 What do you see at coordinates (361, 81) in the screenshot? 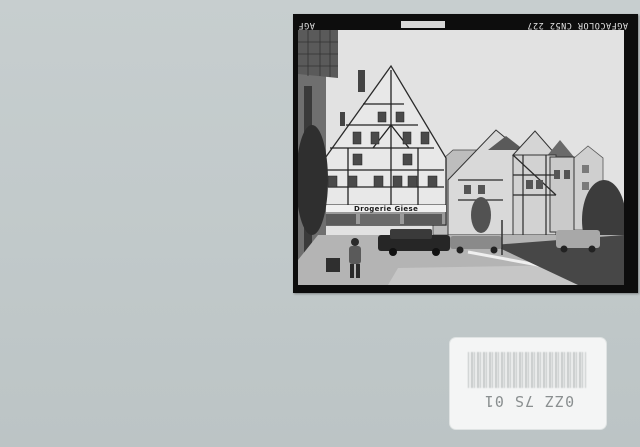
I see `chimney` at bounding box center [361, 81].